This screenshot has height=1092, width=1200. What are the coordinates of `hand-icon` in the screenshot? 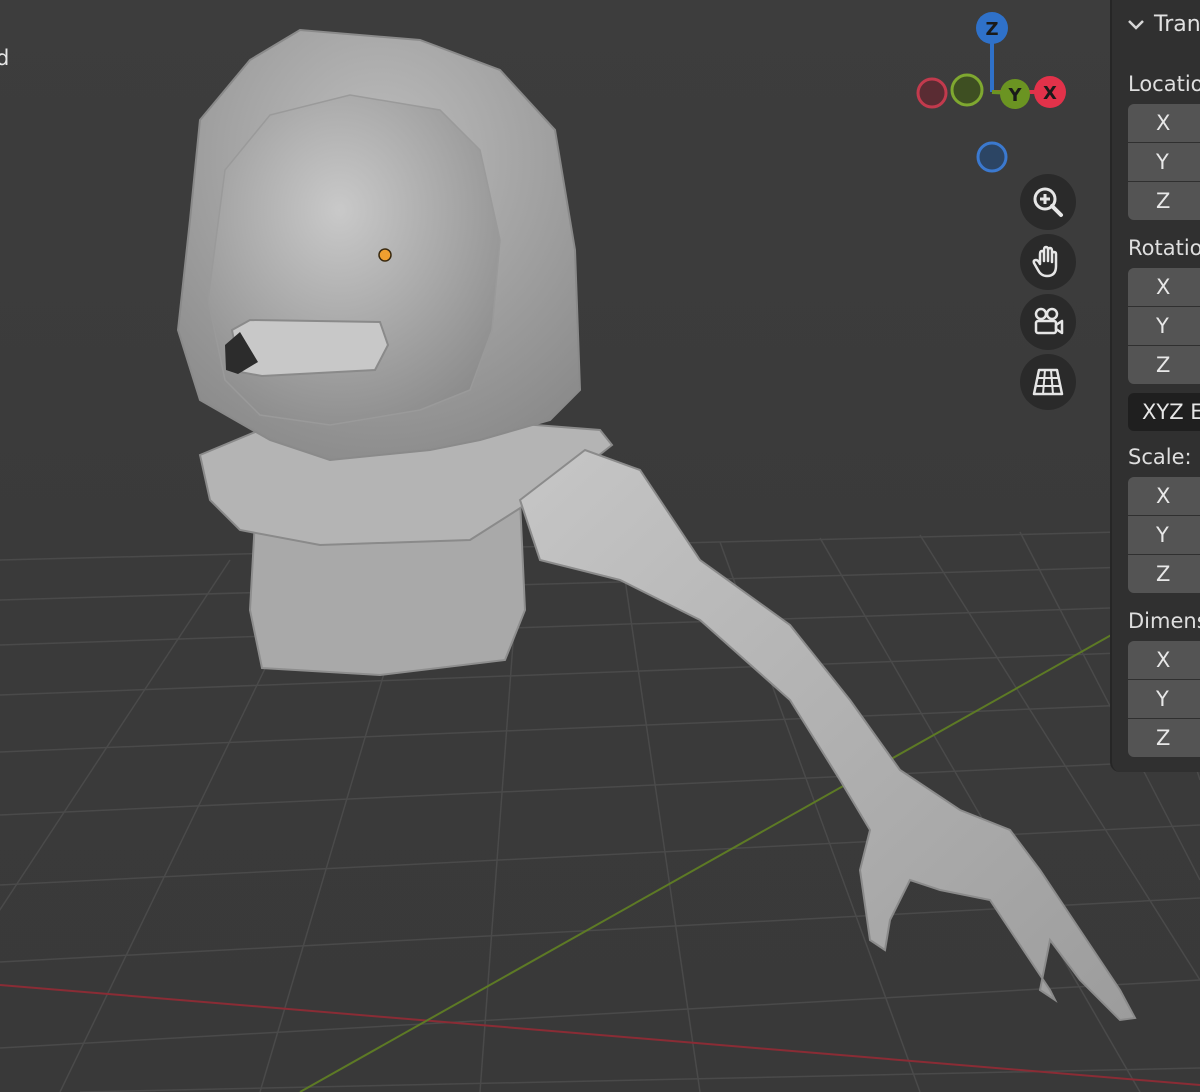 It's located at (1045, 261).